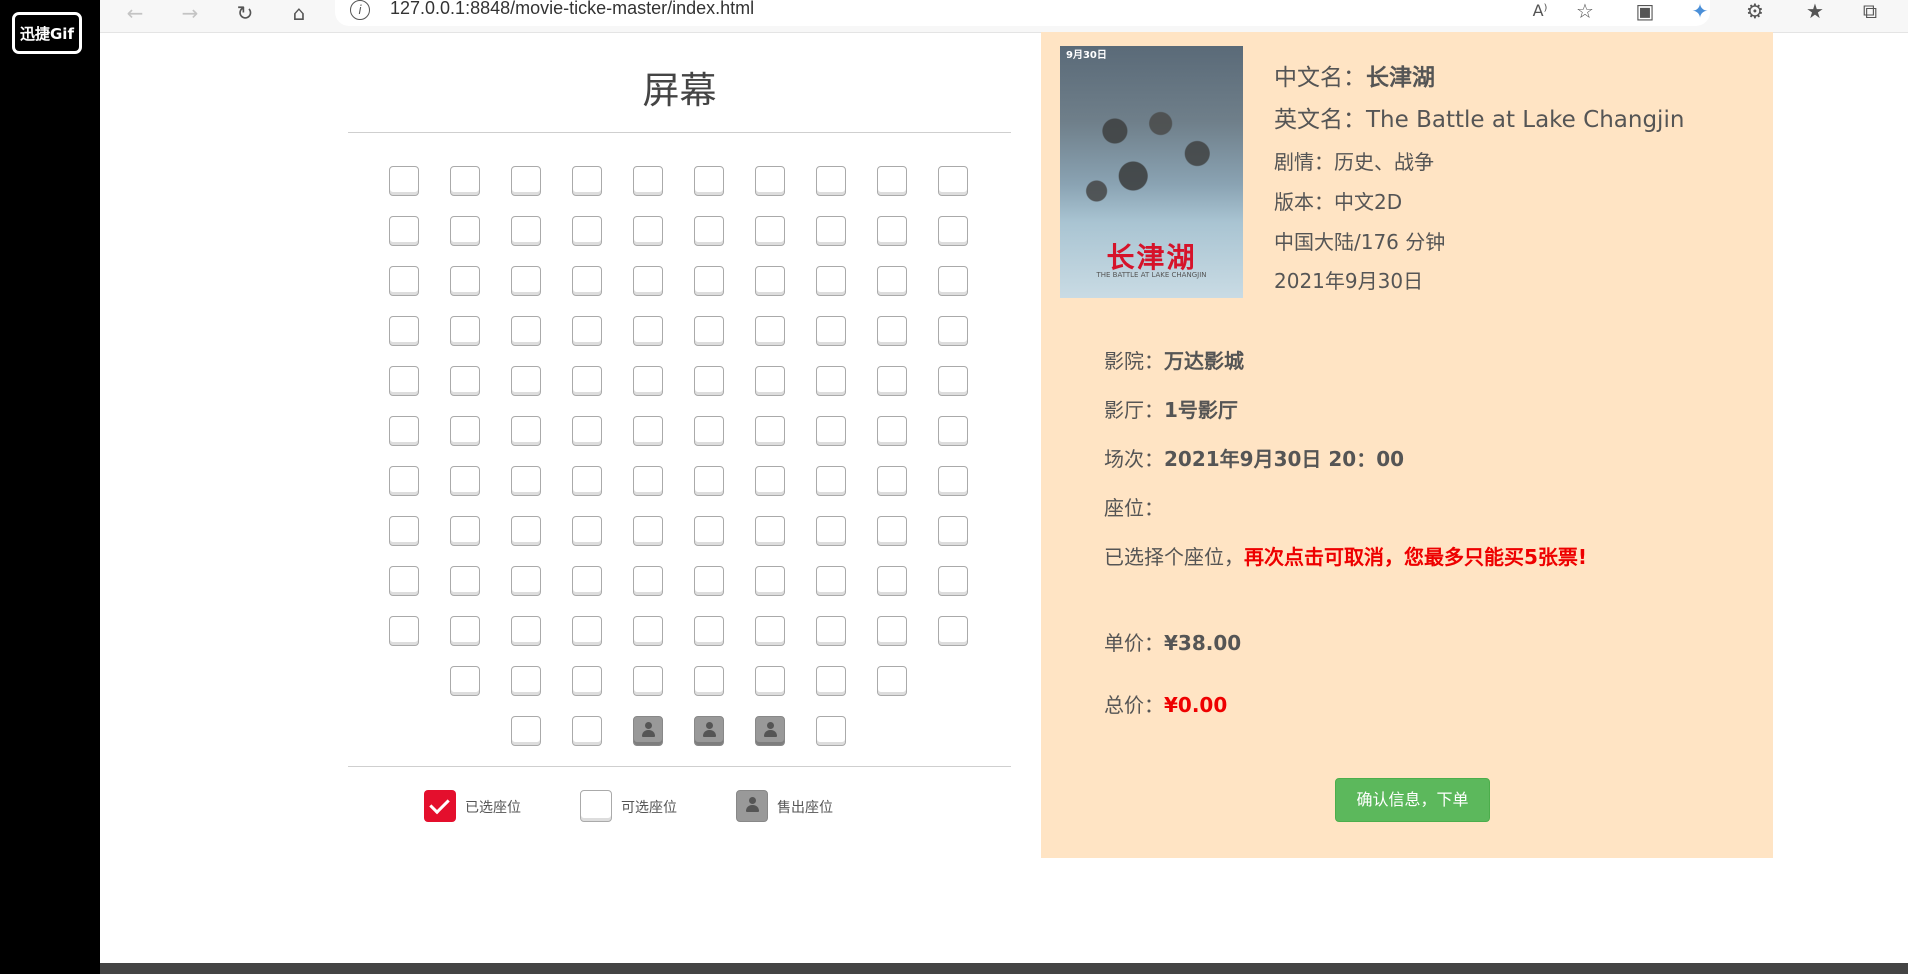 The height and width of the screenshot is (974, 1908). I want to click on reload-icon: ↻, so click(245, 13).